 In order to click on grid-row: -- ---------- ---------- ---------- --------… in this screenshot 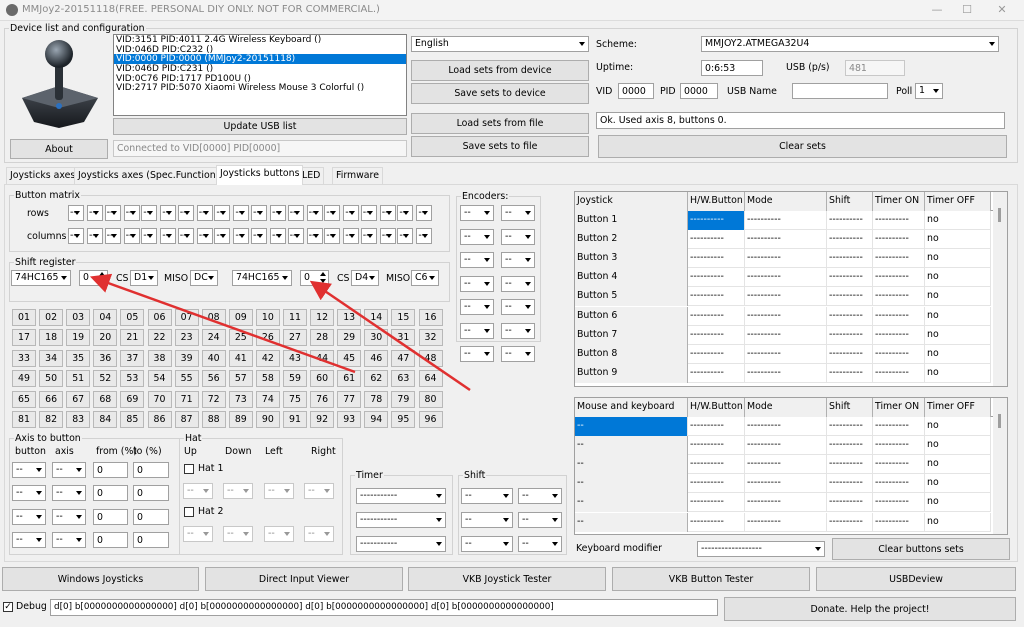, I will do `click(783, 426)`.